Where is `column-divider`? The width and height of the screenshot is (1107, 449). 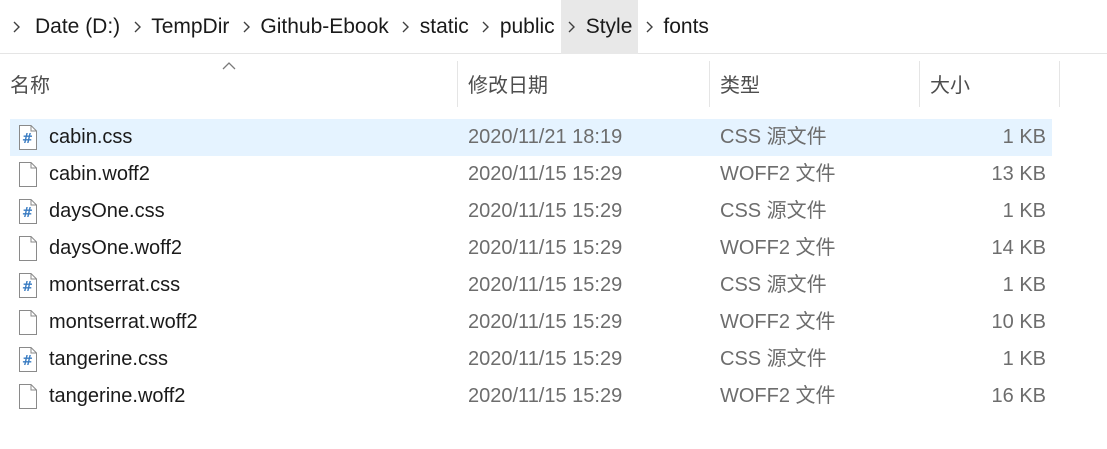
column-divider is located at coordinates (1059, 84).